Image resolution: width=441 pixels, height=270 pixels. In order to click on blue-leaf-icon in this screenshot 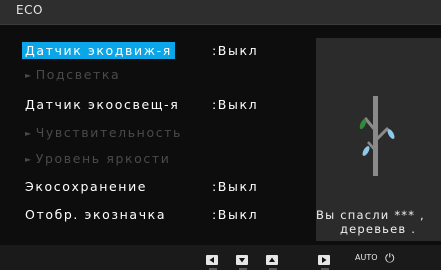, I will do `click(366, 151)`.